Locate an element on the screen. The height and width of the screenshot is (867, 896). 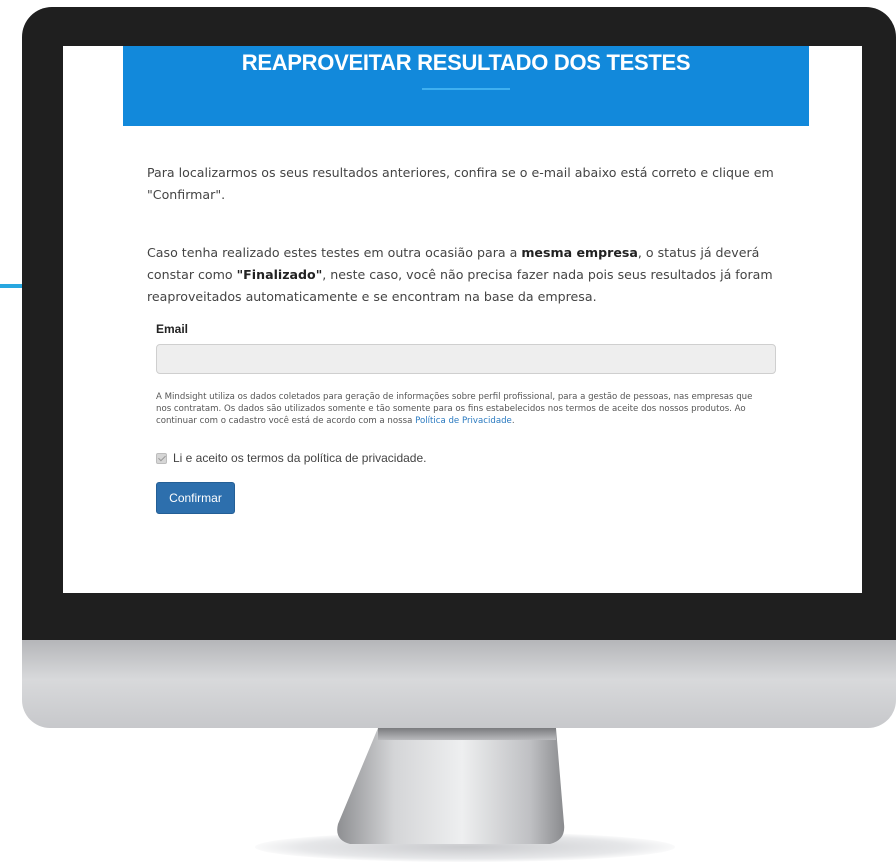
privacy-notice-suffix: . is located at coordinates (513, 421).